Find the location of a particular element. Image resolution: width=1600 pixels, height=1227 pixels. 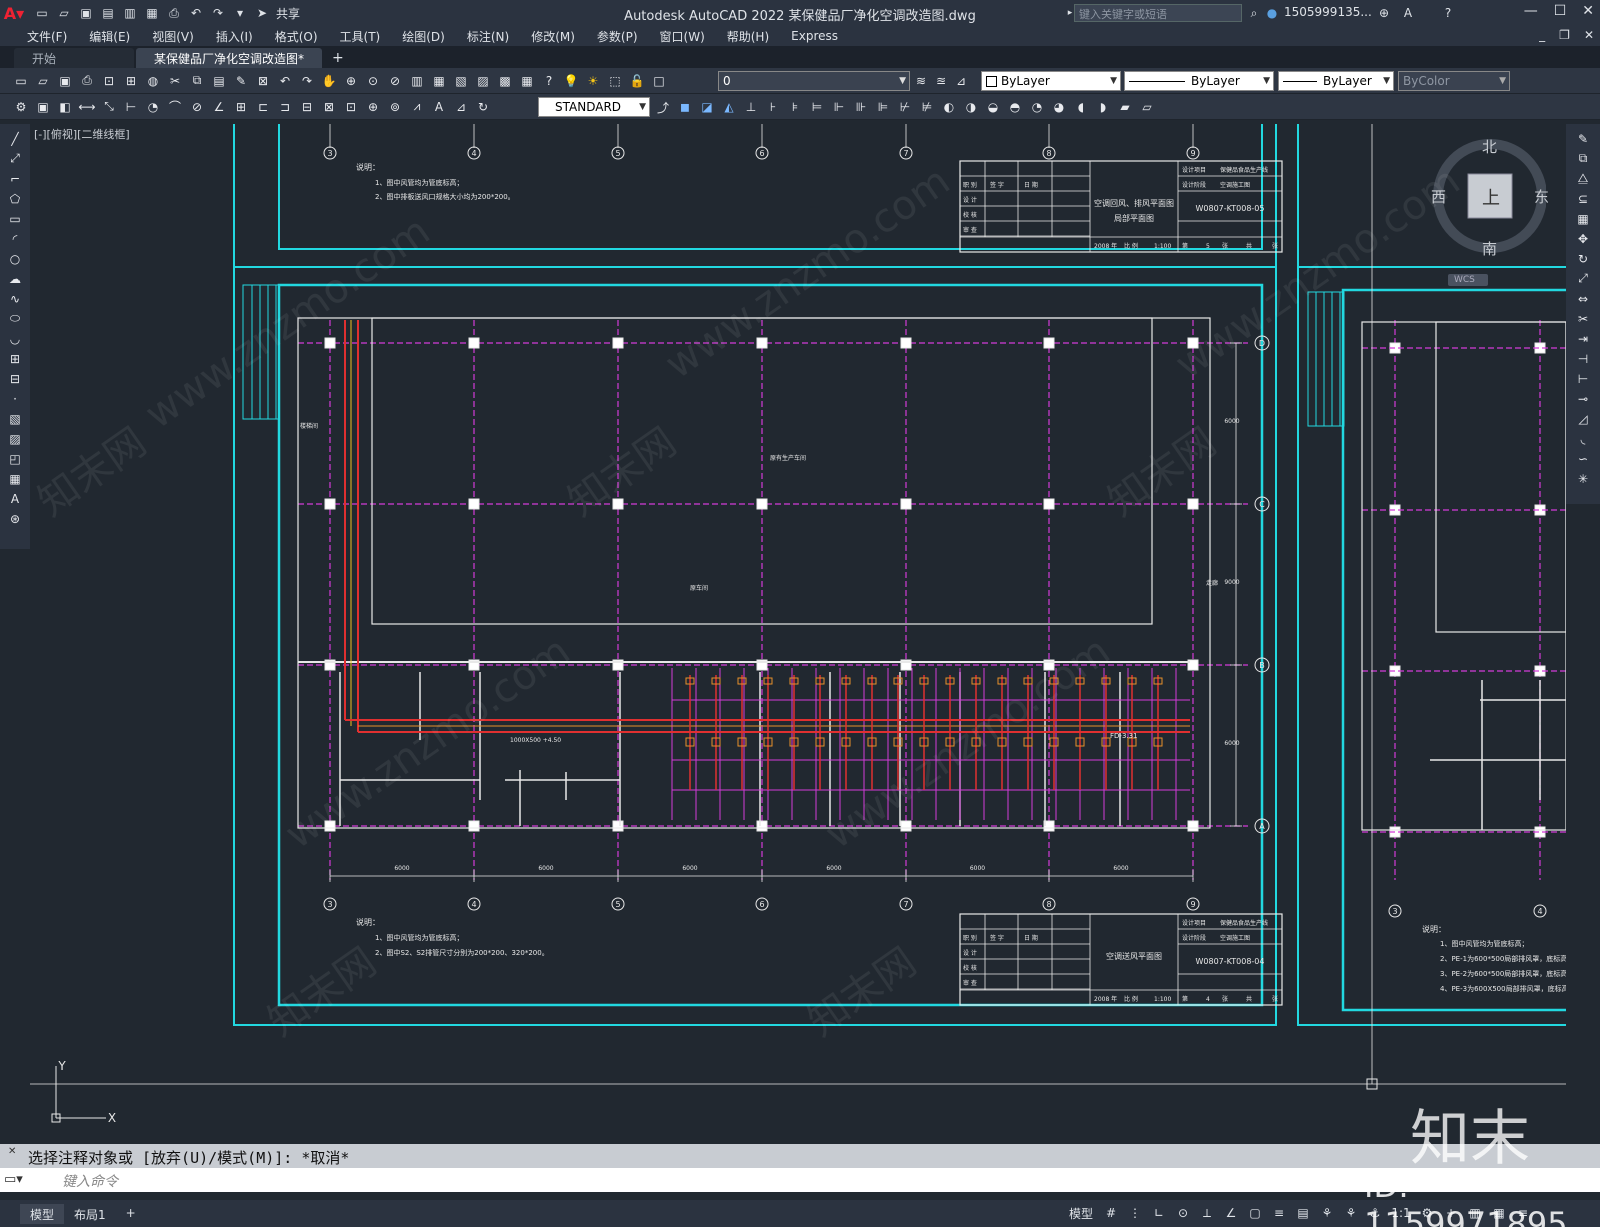

viewport-controls-label: [-][俯视][二维线框] is located at coordinates (82, 134).